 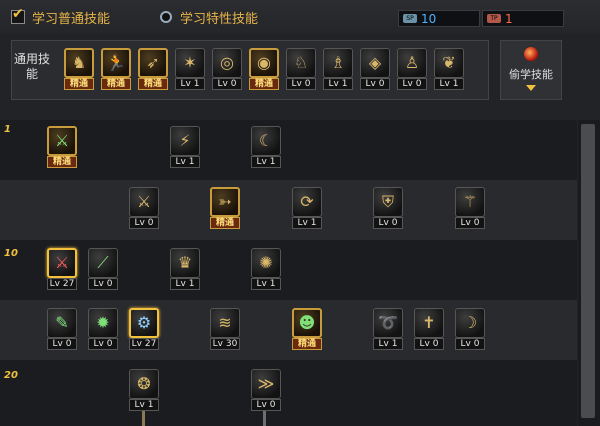 I want to click on claw-slash-icon: ⚡, so click(x=185, y=141).